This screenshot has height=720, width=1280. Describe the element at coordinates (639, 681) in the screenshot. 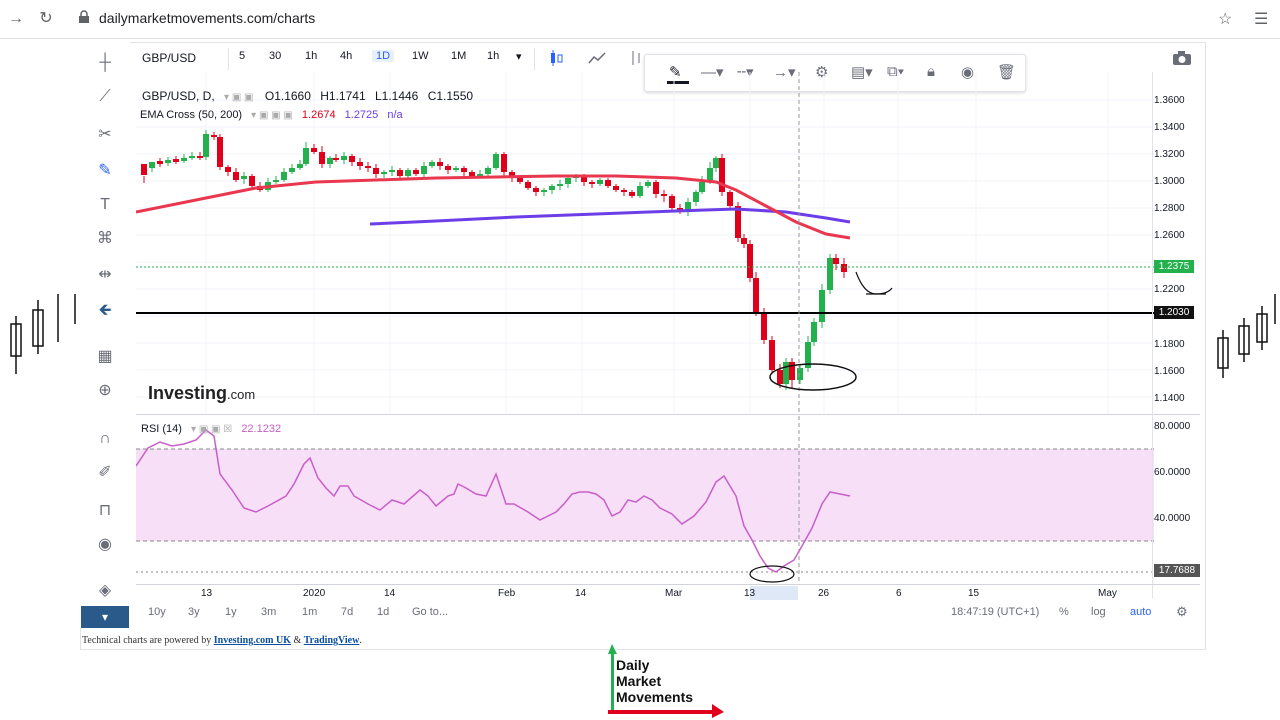

I see `dmm-line2: Market` at that location.